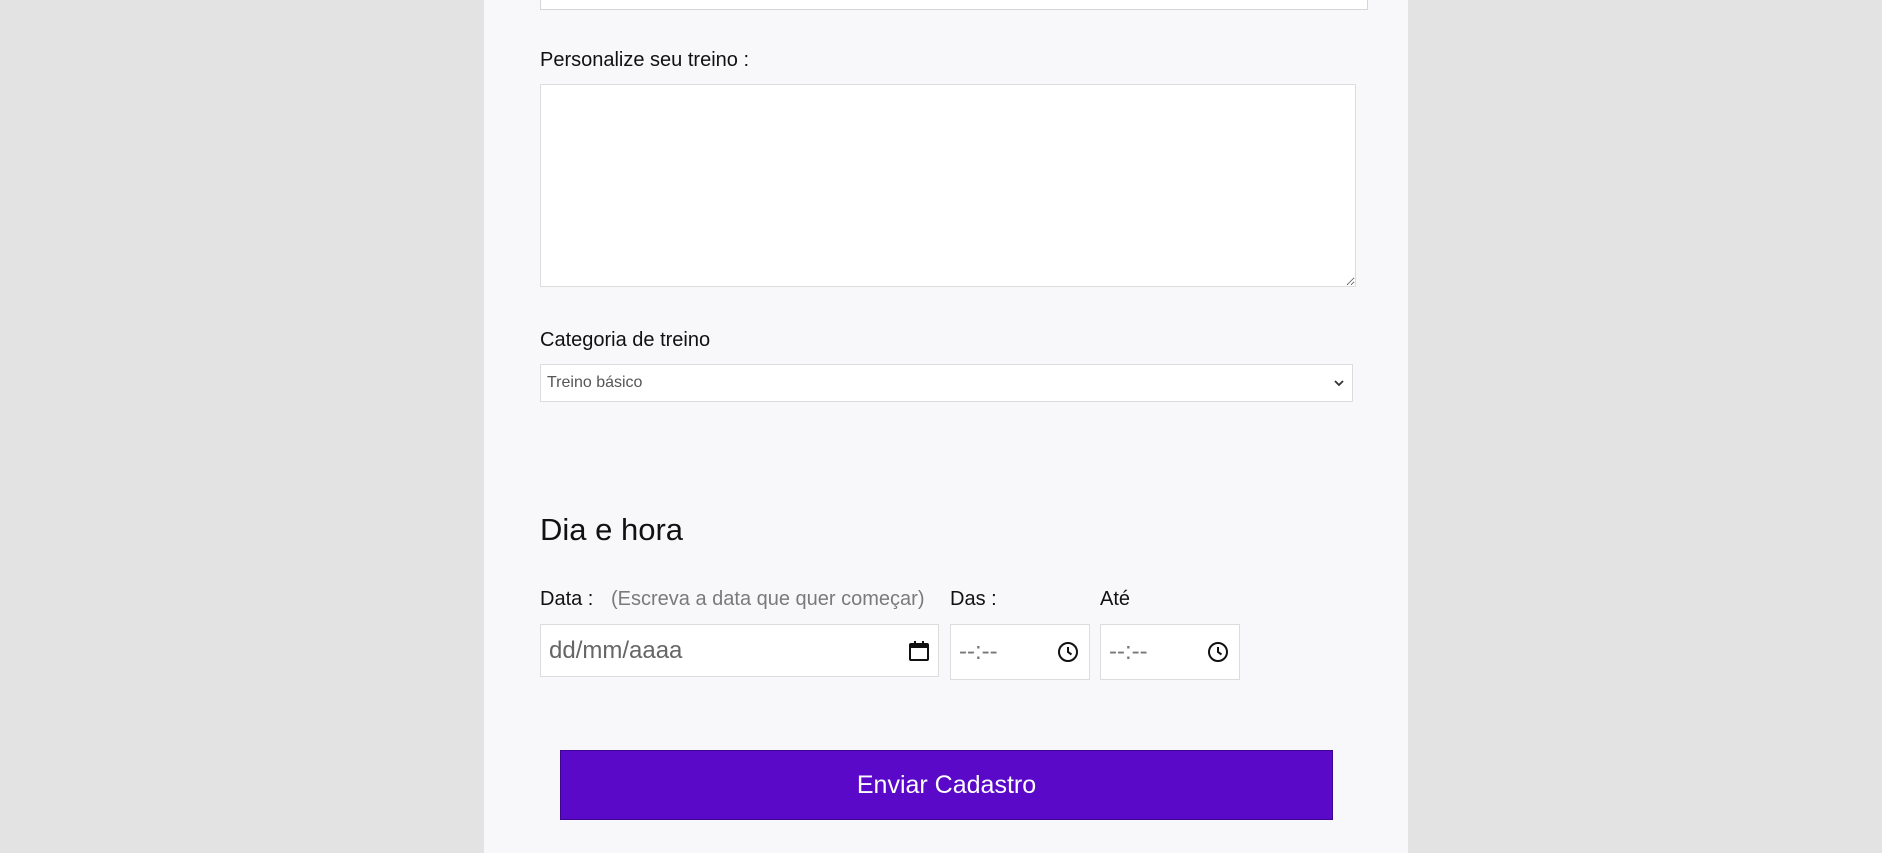  I want to click on category-selected-value: Treino básico, so click(595, 382).